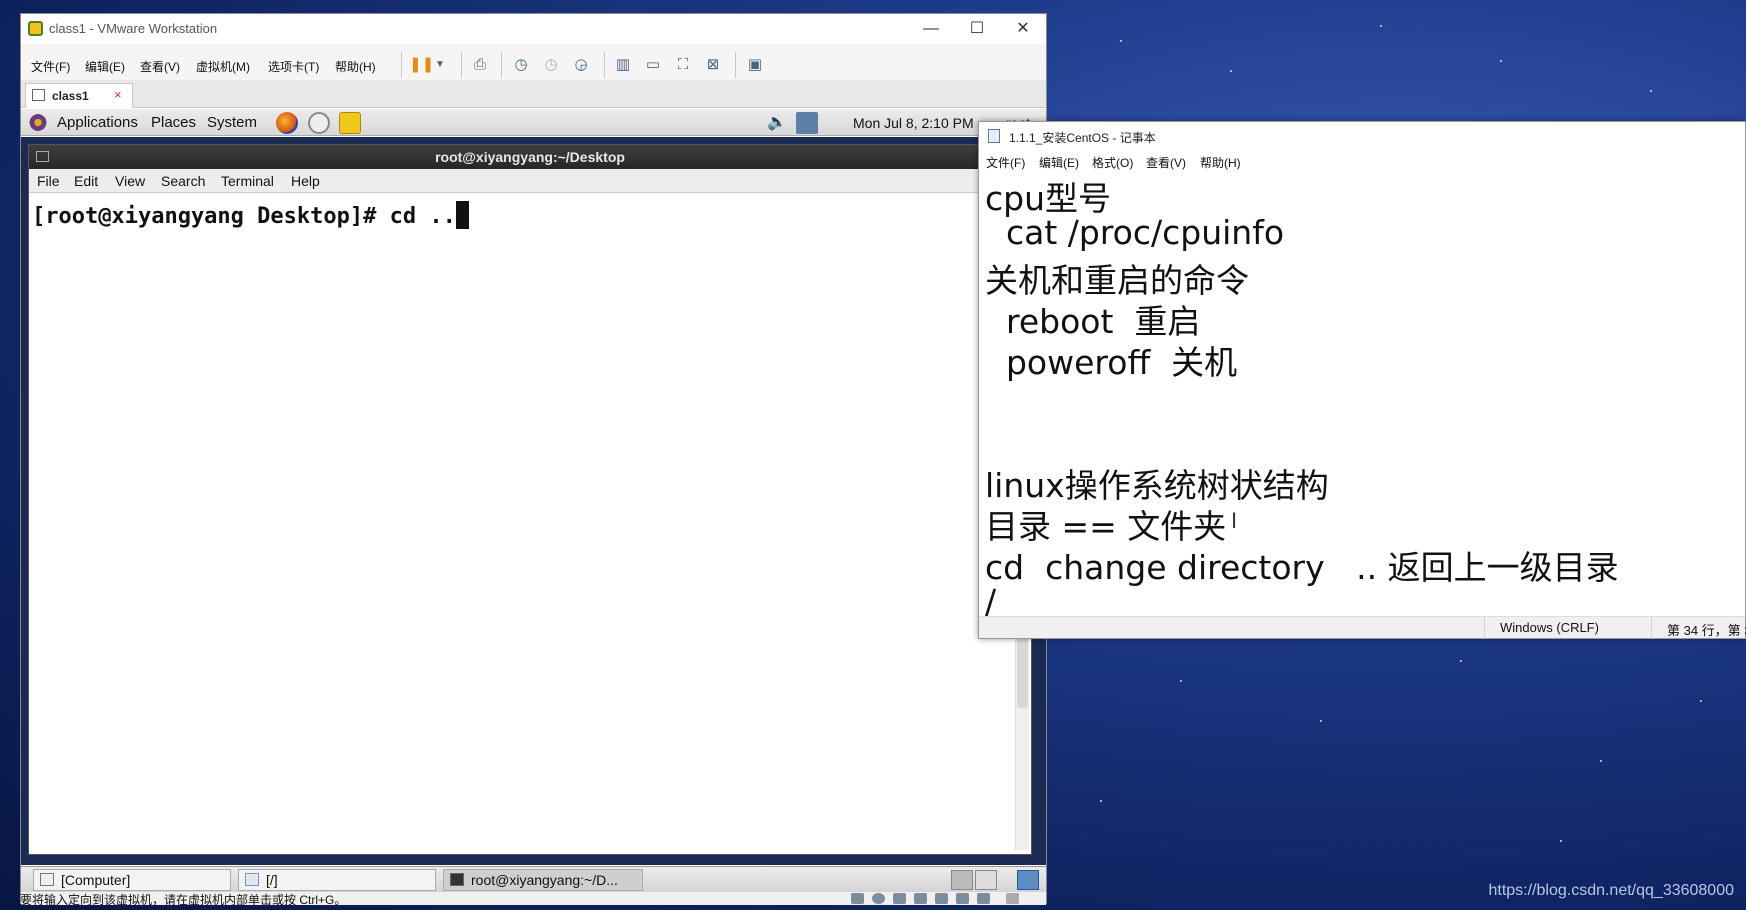 The height and width of the screenshot is (910, 1746). Describe the element at coordinates (86, 181) in the screenshot. I see `terminal-menu-edit: Edit` at that location.